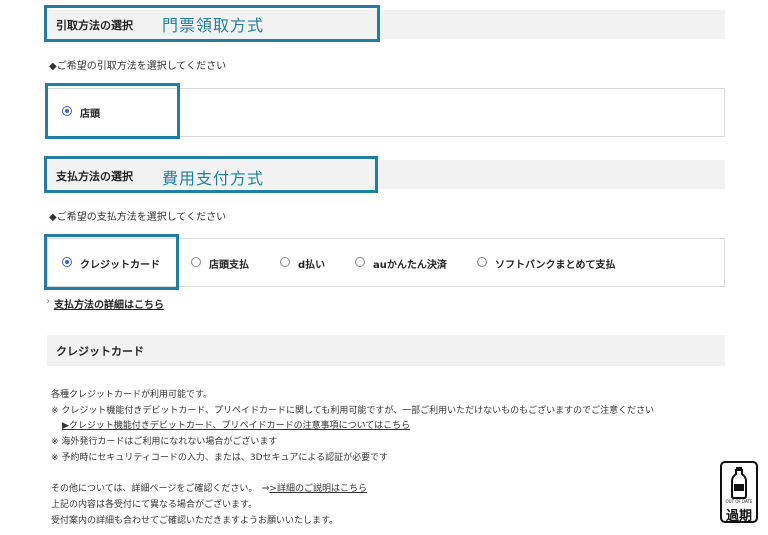  Describe the element at coordinates (195, 521) in the screenshot. I see `credit-card-text-7: 受付案内の詳細も合わせてご確認いただきますようお願いいたします。` at that location.